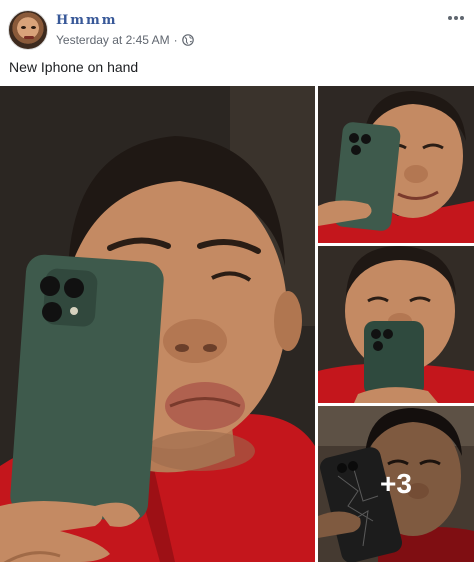 The width and height of the screenshot is (474, 562). I want to click on more-photos-overlay: +3, so click(396, 484).